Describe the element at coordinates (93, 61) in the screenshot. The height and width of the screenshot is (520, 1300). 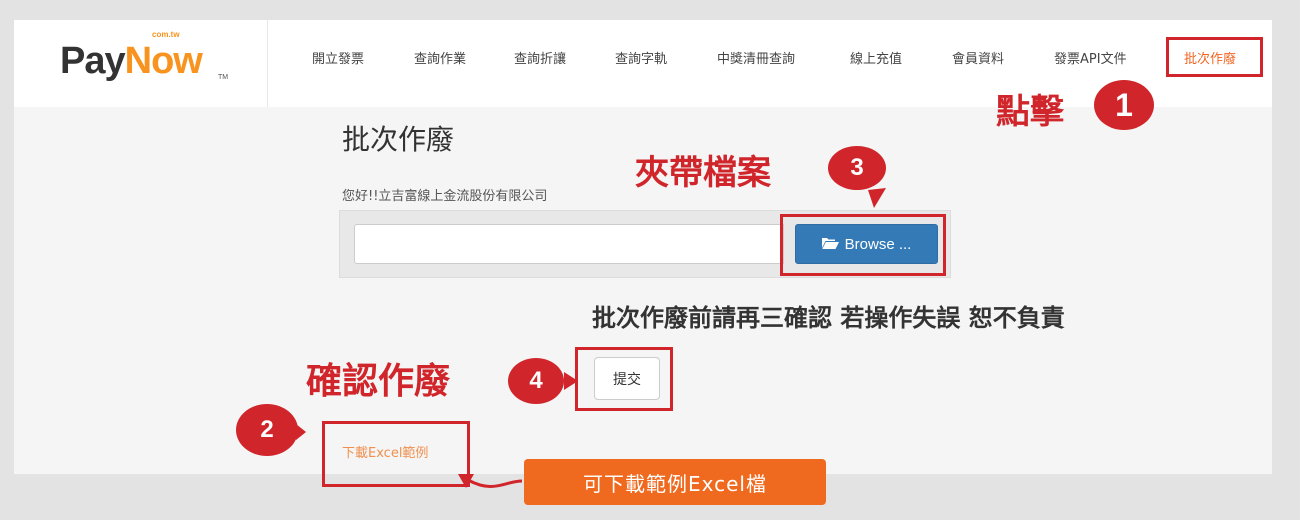
I see `logo-pay: Pay` at that location.